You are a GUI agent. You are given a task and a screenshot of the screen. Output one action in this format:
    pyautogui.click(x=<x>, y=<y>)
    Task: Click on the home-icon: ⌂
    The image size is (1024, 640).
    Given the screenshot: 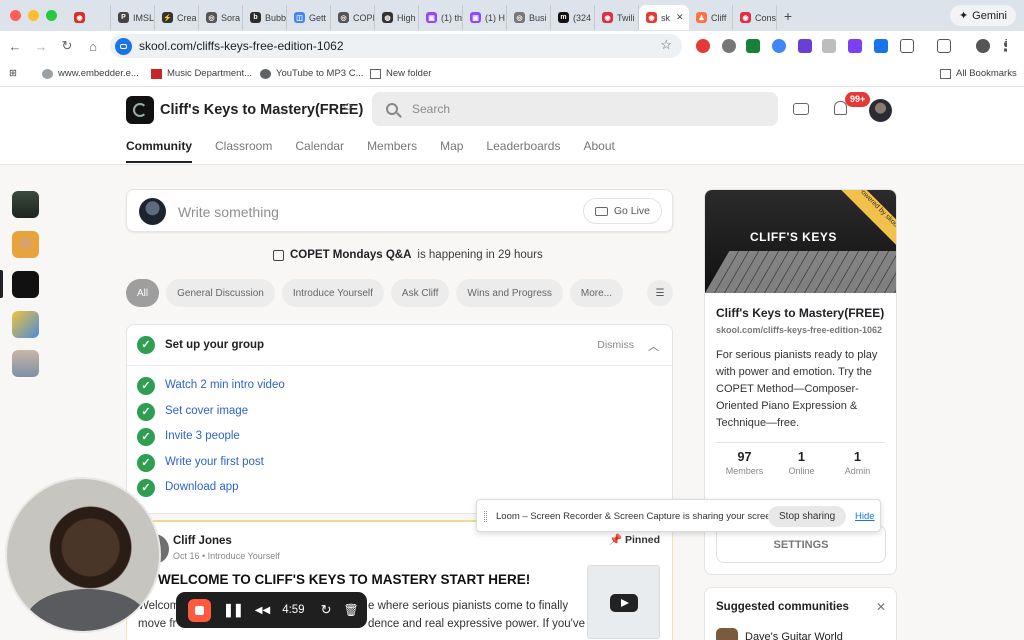 What is the action you would take?
    pyautogui.click(x=93, y=46)
    